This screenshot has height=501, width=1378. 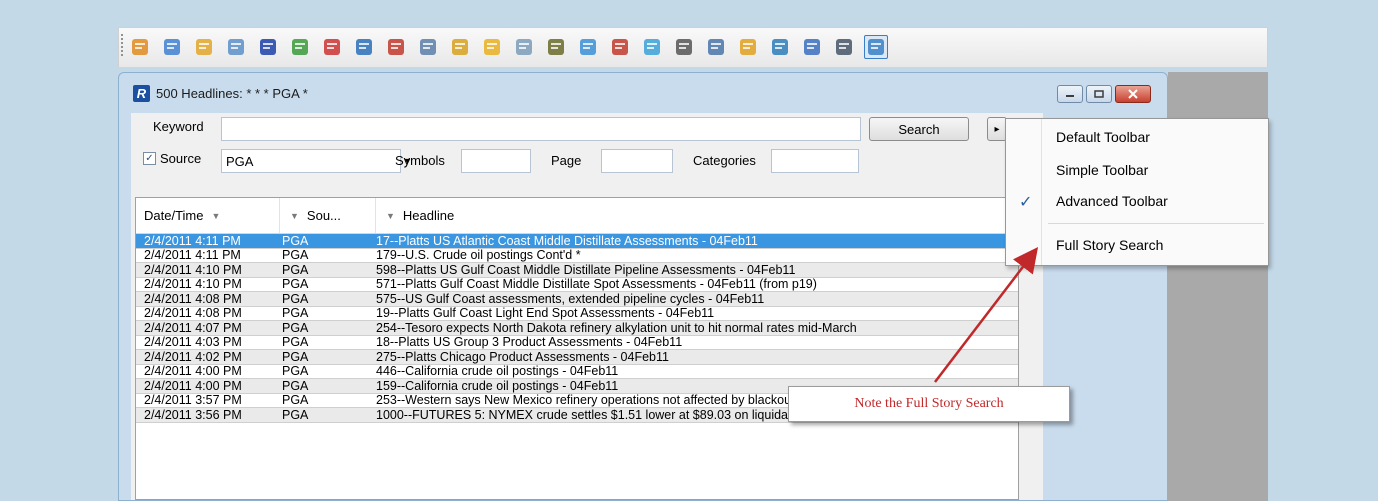 What do you see at coordinates (1103, 137) in the screenshot?
I see `menu-item-default-toolbar: Default Toolbar` at bounding box center [1103, 137].